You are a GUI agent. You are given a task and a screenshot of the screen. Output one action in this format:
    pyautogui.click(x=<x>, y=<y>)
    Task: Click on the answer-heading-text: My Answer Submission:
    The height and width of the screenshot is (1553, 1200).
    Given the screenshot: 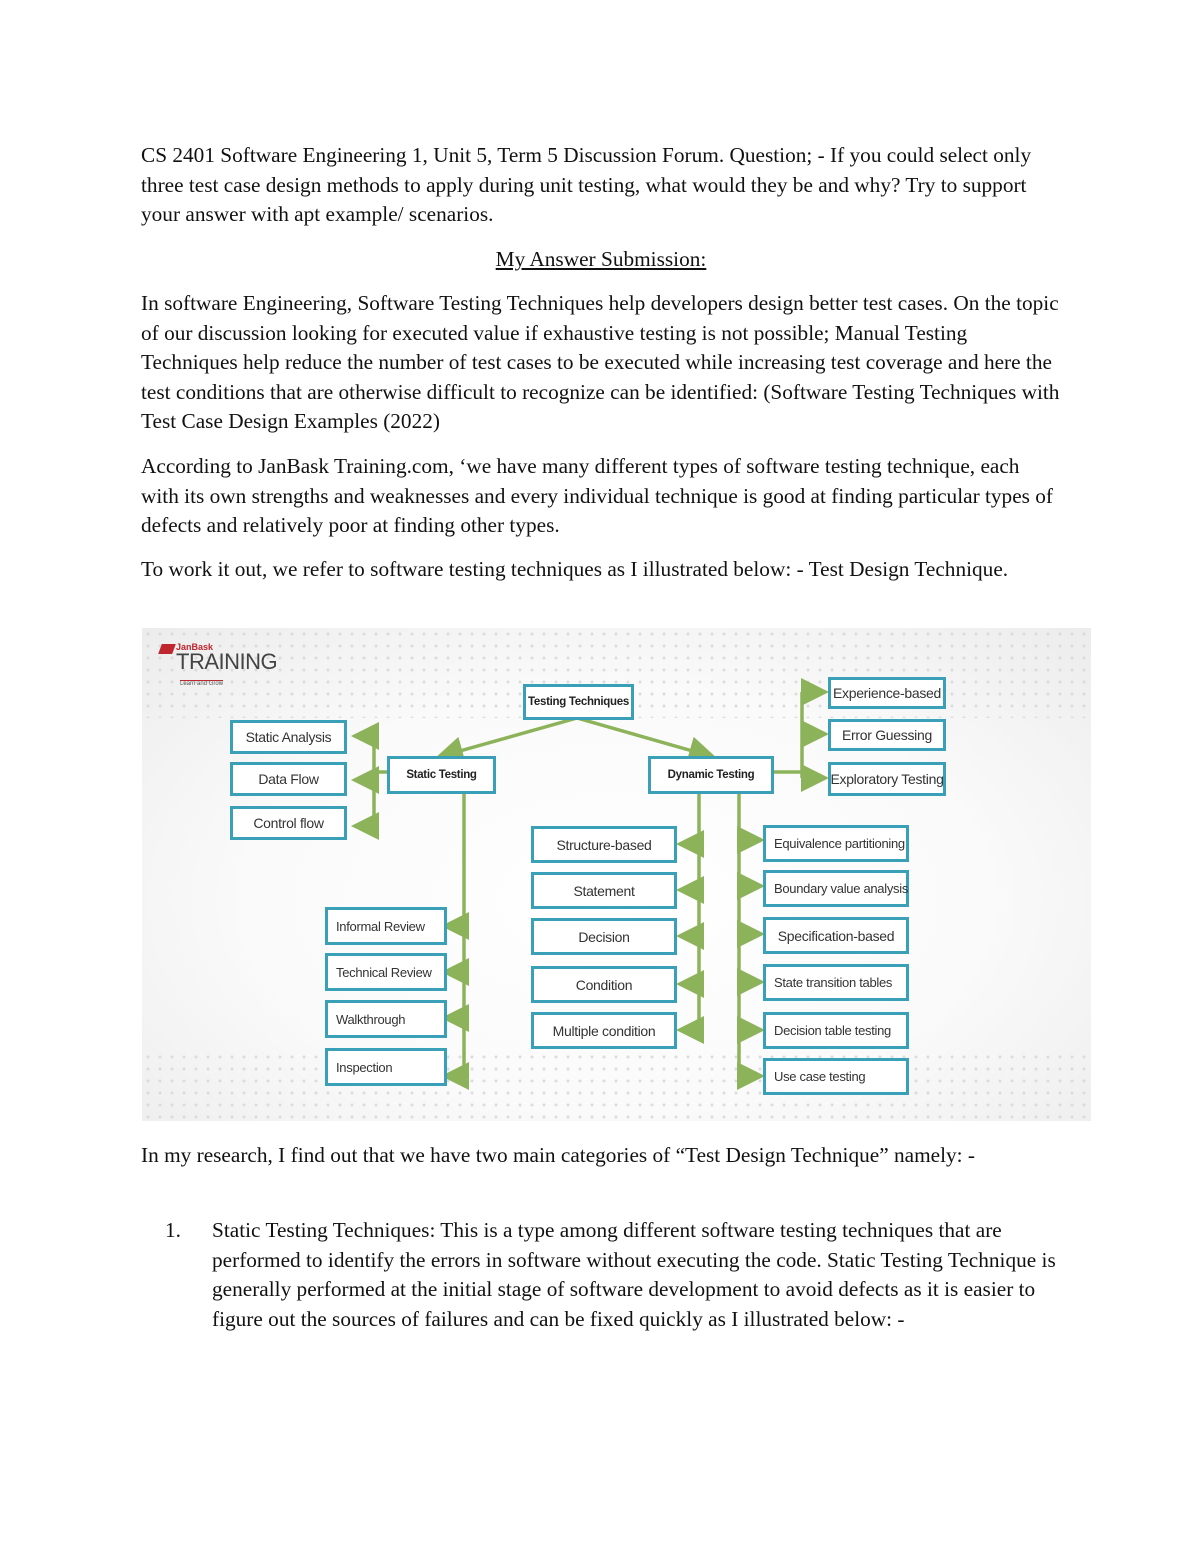 What is the action you would take?
    pyautogui.click(x=601, y=259)
    